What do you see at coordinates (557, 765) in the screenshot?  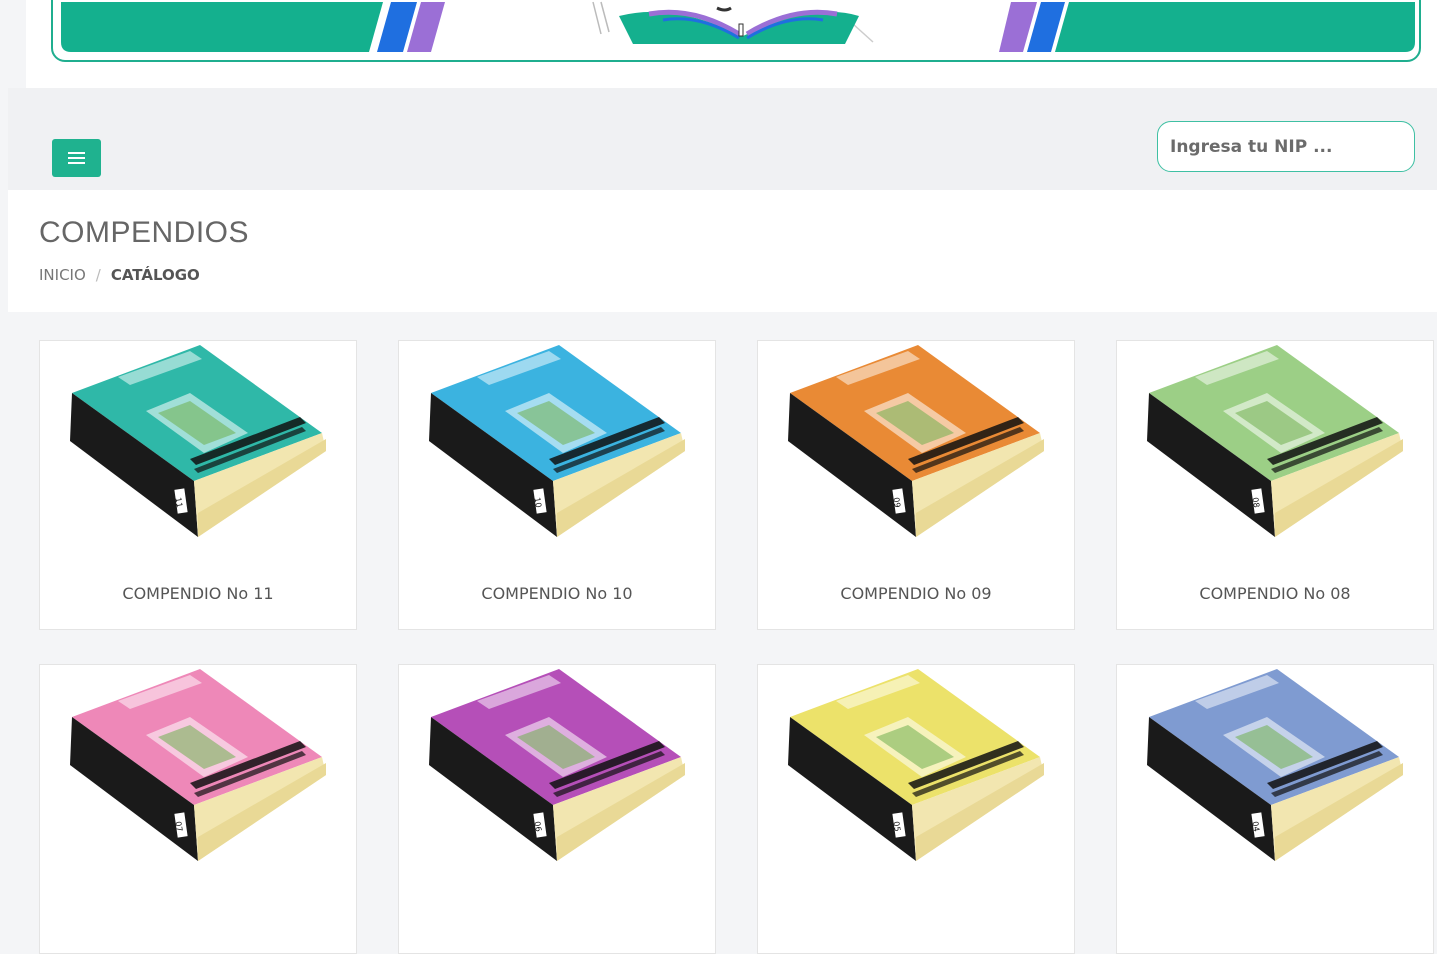 I see `book-cover-image: 06` at bounding box center [557, 765].